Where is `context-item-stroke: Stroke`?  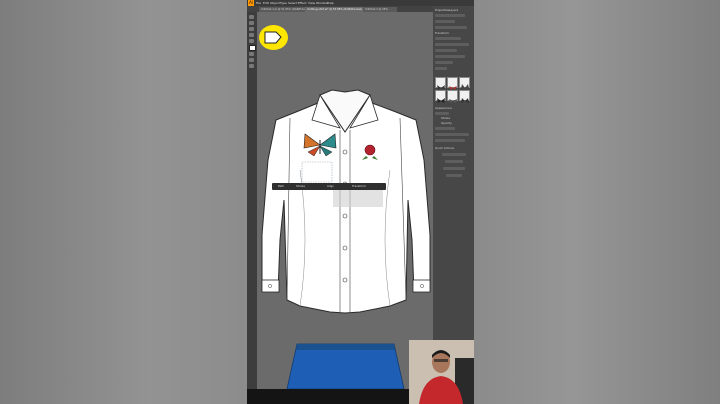 context-item-stroke: Stroke is located at coordinates (300, 186).